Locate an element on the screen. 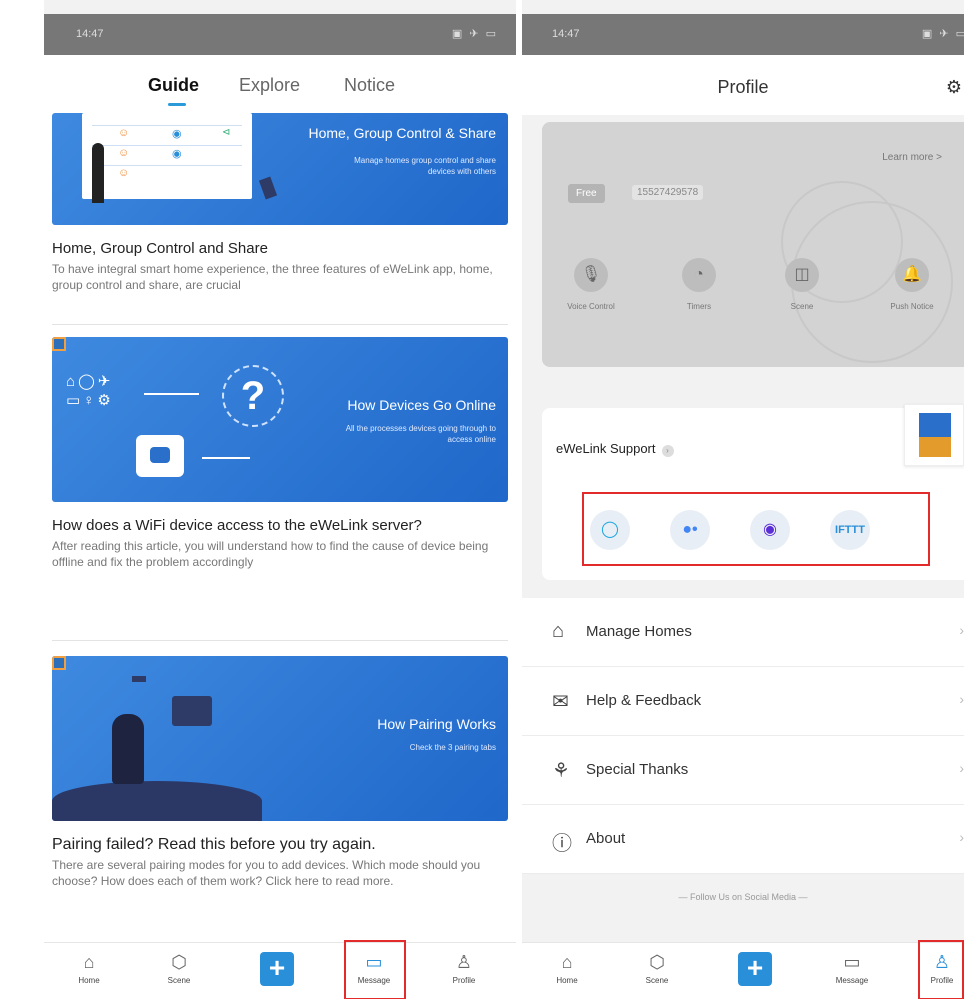  chat-bubble-icon is located at coordinates (192, 711).